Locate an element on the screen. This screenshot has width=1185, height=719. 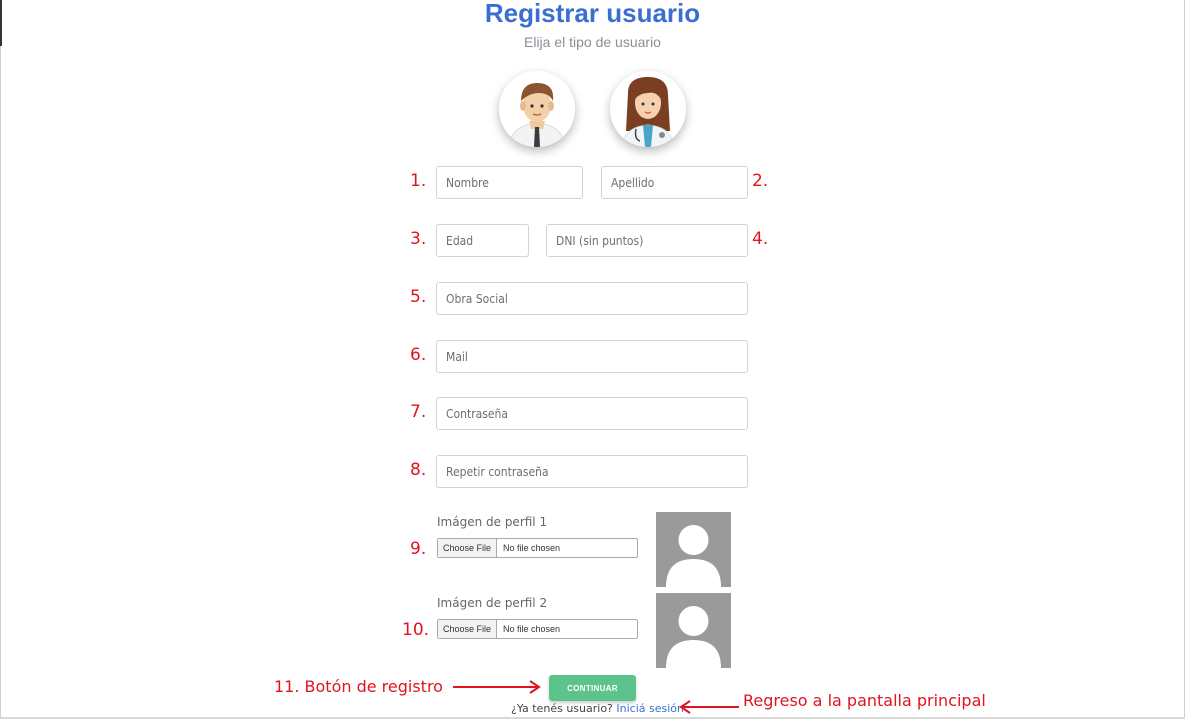
page-title: Registrar usuario is located at coordinates (592, 14).